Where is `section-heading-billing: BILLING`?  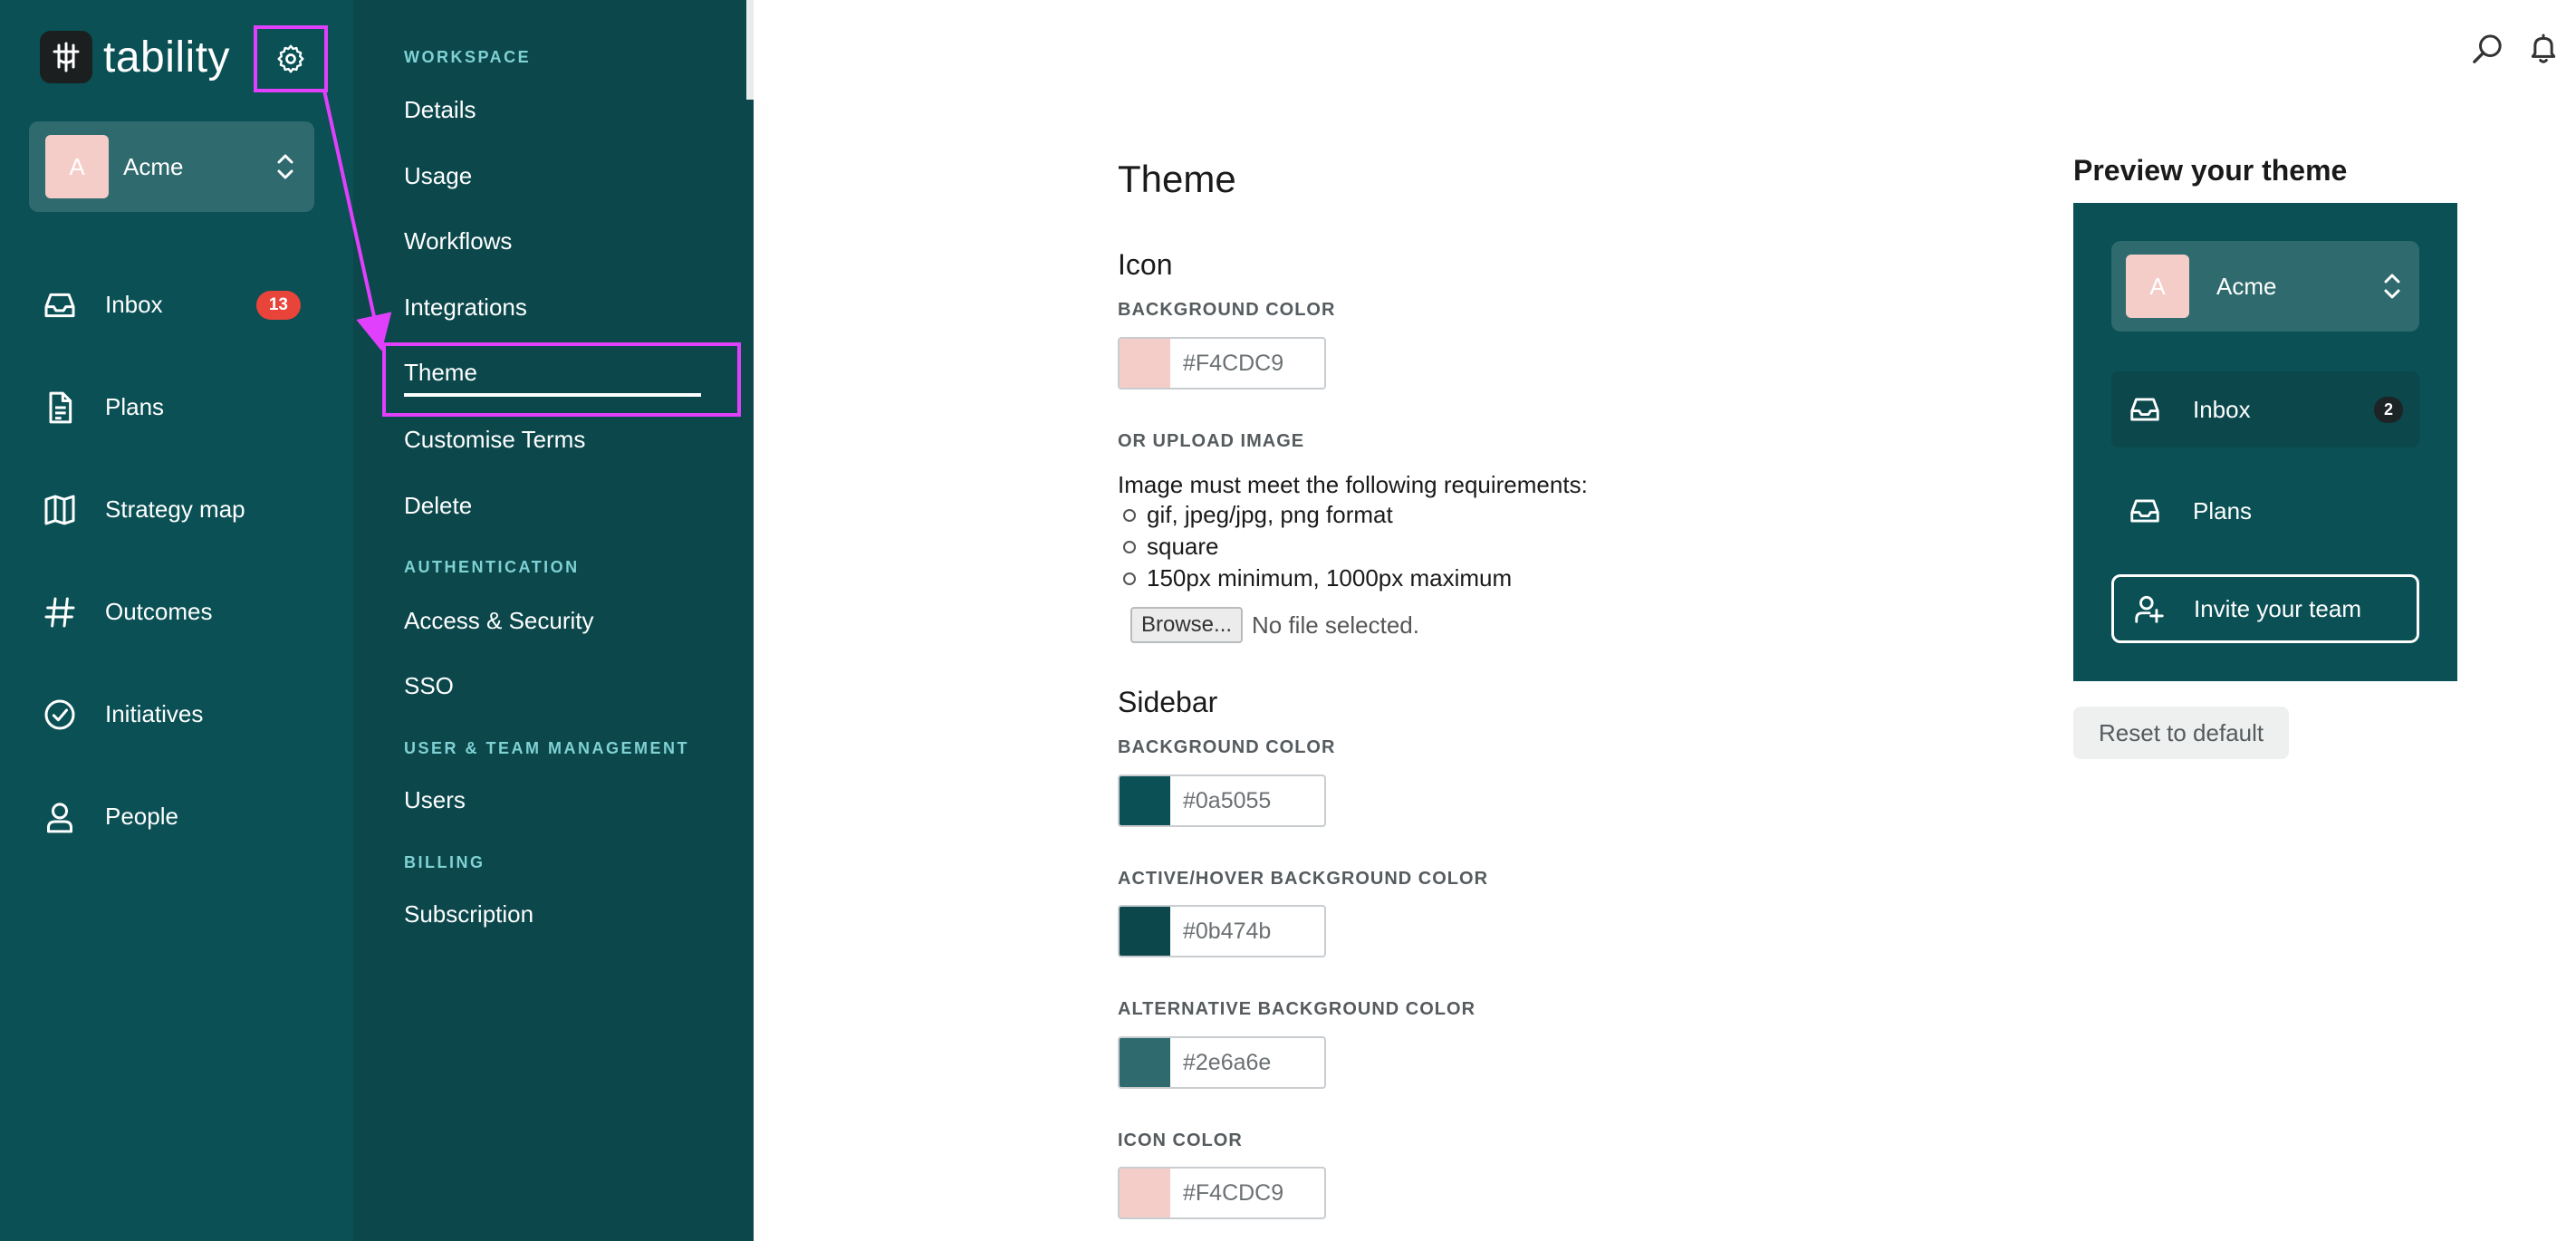 section-heading-billing: BILLING is located at coordinates (444, 862).